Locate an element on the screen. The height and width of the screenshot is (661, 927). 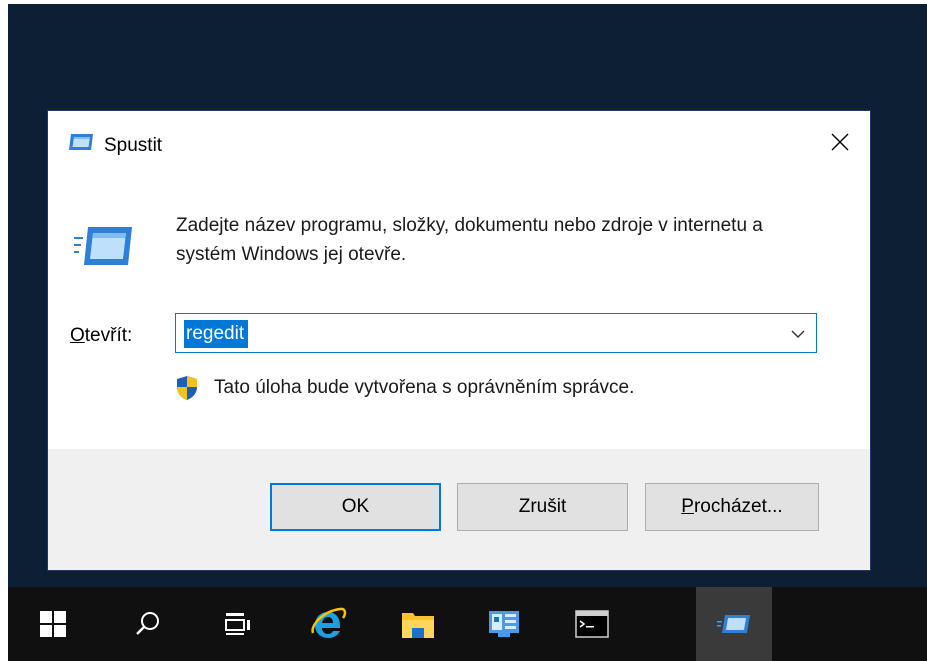
file-explorer-button is located at coordinates (418, 624).